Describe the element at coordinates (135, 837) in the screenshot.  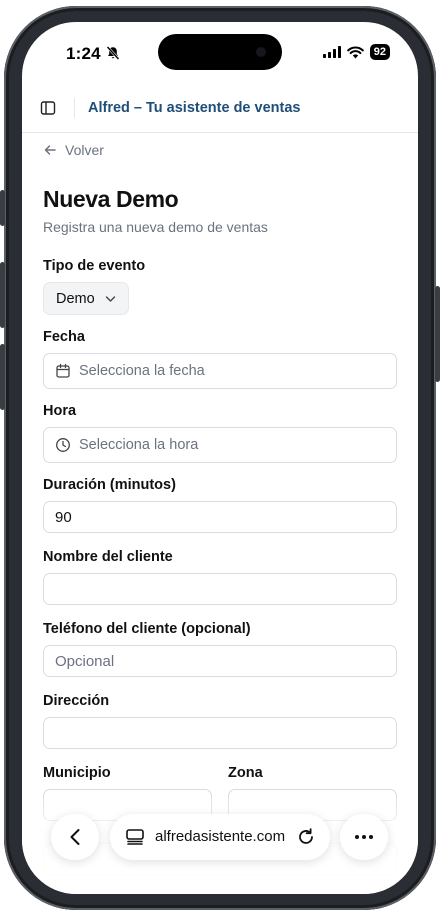
I see `tabs-icon` at that location.